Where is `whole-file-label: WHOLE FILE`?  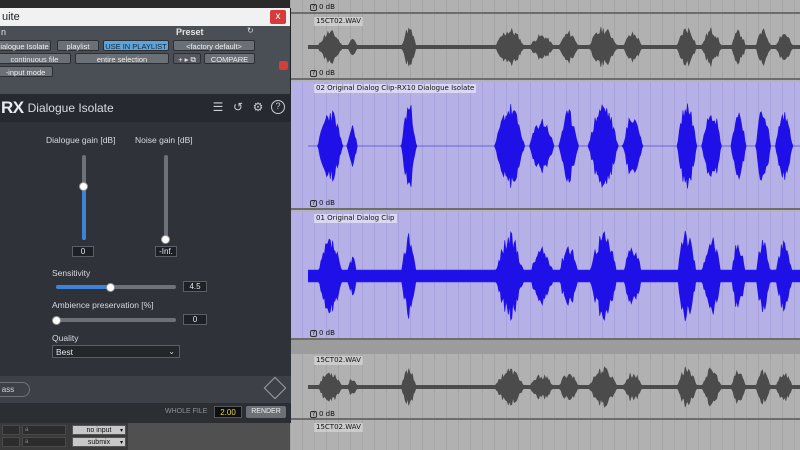
whole-file-label: WHOLE FILE is located at coordinates (186, 411).